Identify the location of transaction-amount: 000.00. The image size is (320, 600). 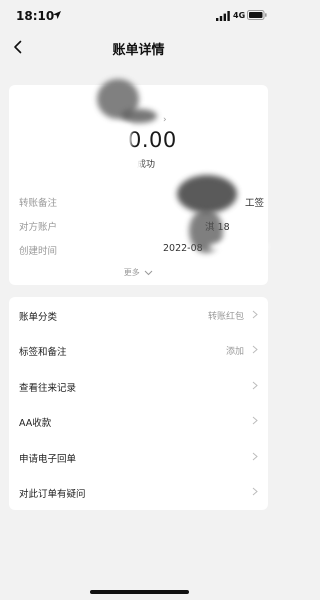
(138, 140).